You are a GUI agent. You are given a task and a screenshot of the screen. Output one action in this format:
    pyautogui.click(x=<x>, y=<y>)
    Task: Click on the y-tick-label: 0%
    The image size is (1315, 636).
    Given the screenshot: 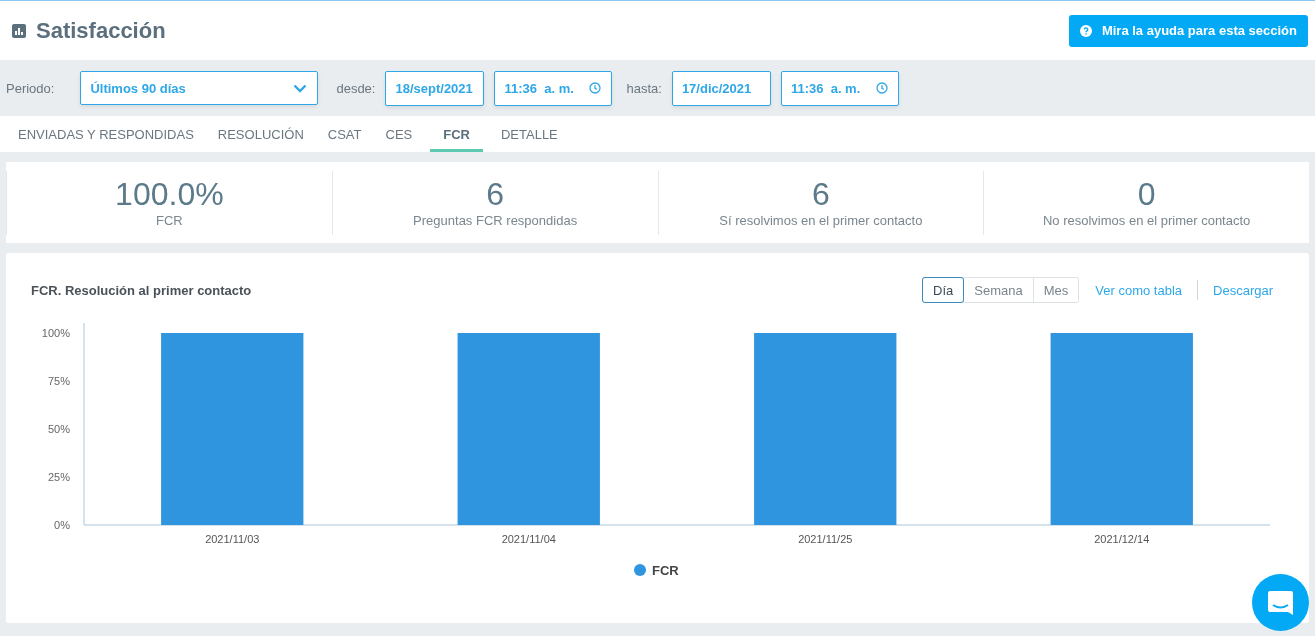 What is the action you would take?
    pyautogui.click(x=62, y=525)
    